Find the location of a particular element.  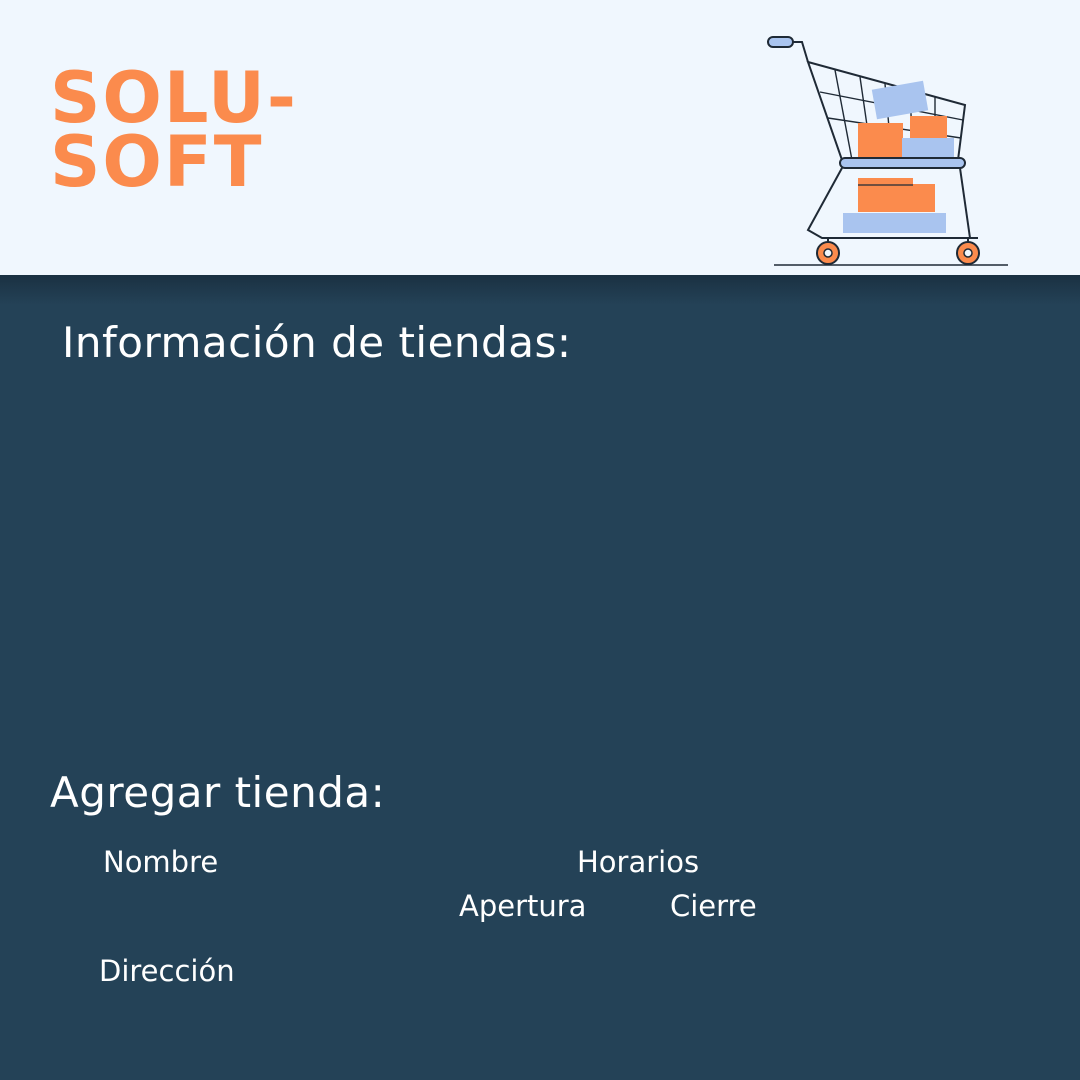

header-shadow is located at coordinates (540, 290).